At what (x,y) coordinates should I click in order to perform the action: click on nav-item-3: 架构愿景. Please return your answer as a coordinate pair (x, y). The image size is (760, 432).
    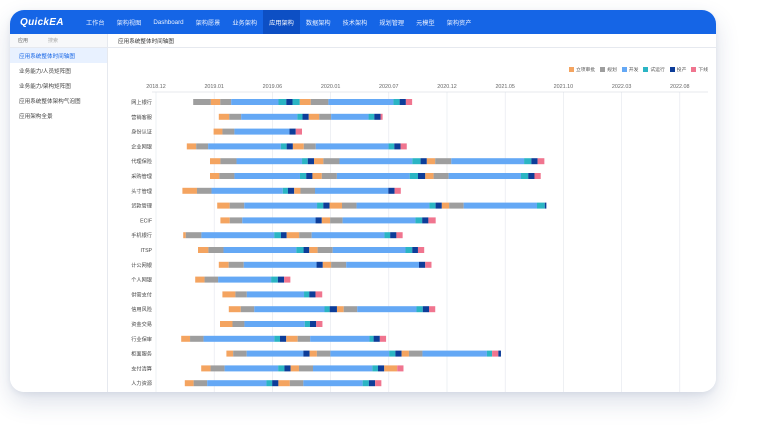
    Looking at the image, I should click on (208, 22).